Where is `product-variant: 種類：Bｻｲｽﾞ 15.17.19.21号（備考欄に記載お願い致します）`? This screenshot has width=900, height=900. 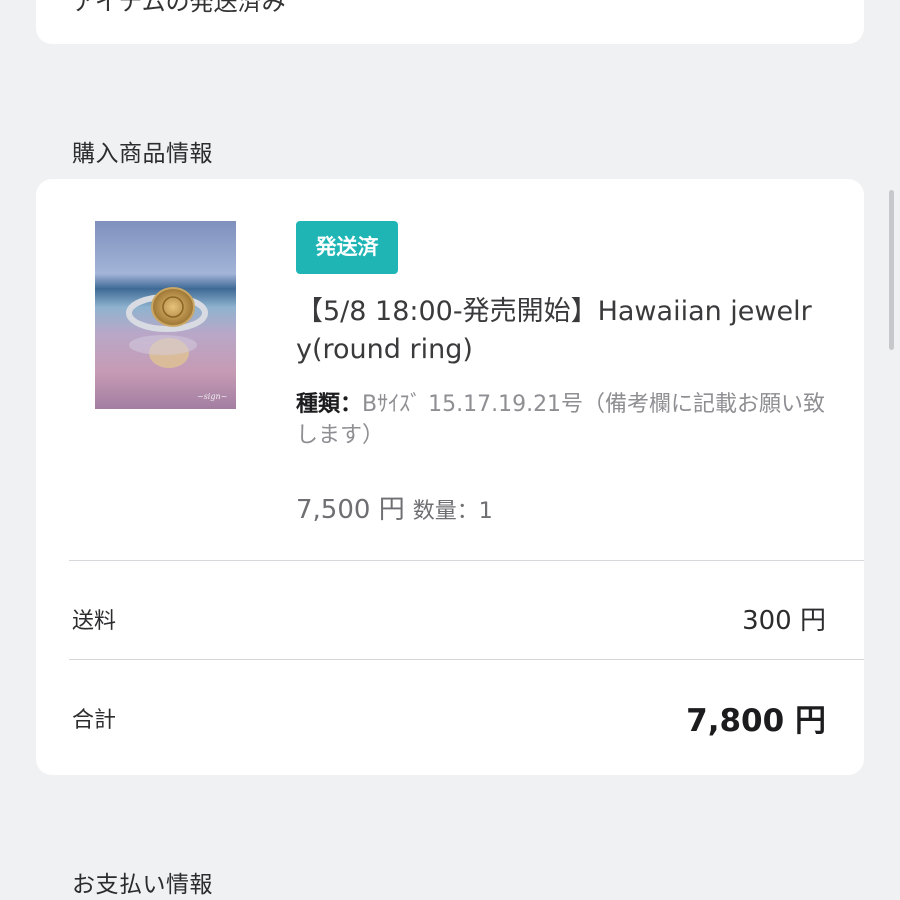
product-variant: 種類：Bｻｲｽﾞ 15.17.19.21号（備考欄に記載お願い致します） is located at coordinates (561, 420).